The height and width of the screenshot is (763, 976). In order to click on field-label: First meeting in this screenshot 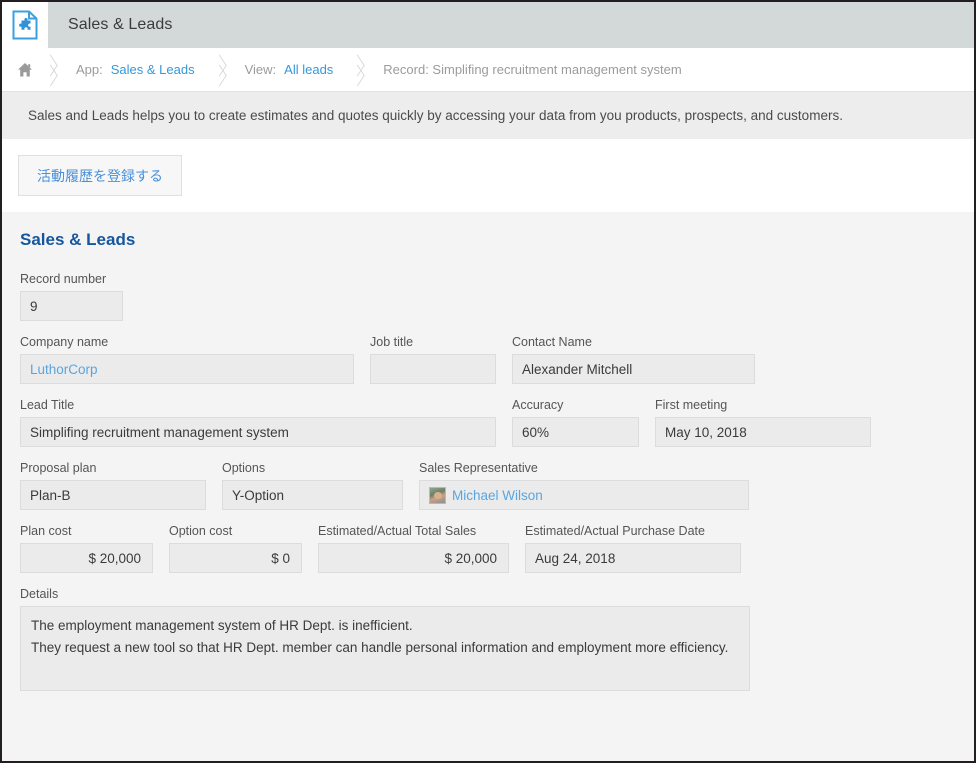, I will do `click(691, 405)`.